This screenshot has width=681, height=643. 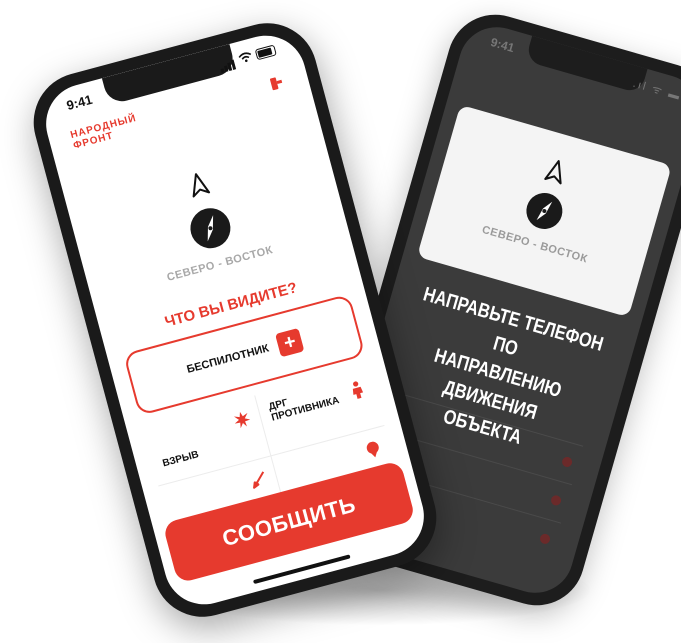 I want to click on back-status-icons: .ıl ᯤ ▬, so click(x=656, y=90).